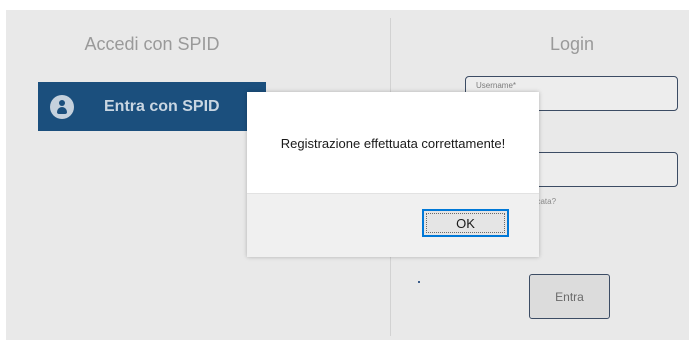 This screenshot has width=694, height=347. What do you see at coordinates (393, 143) in the screenshot?
I see `dialog-message: Registrazione effettuata correttamente!` at bounding box center [393, 143].